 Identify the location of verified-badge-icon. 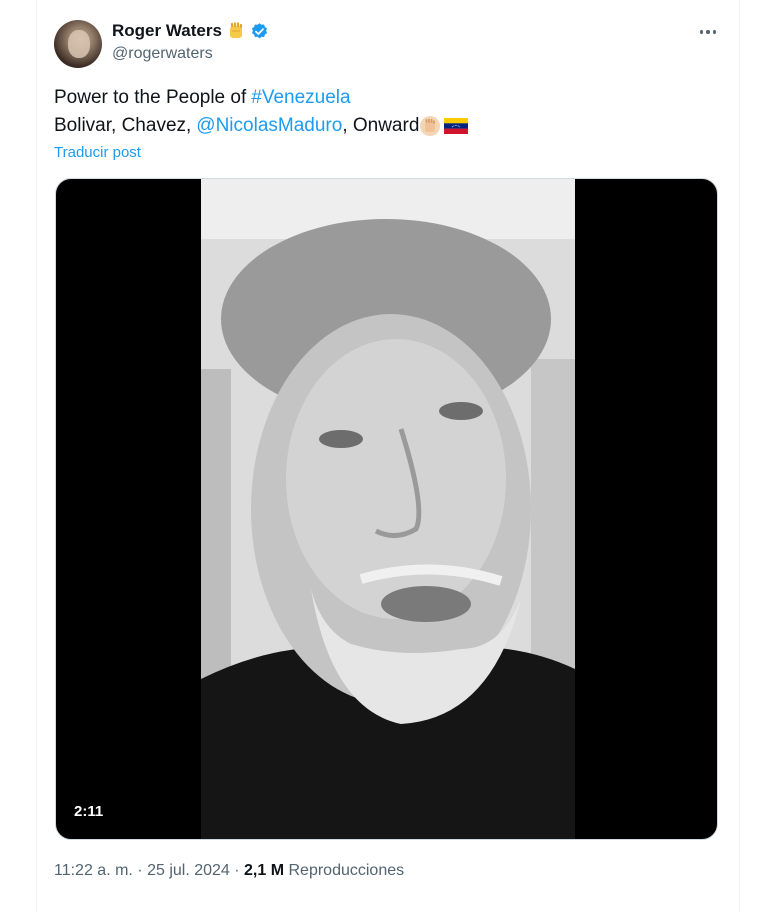
(259, 31).